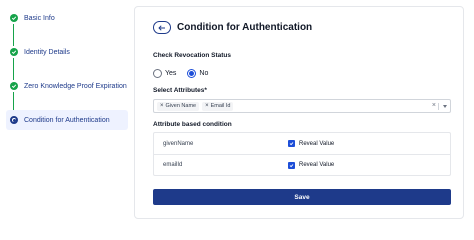  Describe the element at coordinates (186, 73) in the screenshot. I see `revocation-radio-group: Yes No` at that location.